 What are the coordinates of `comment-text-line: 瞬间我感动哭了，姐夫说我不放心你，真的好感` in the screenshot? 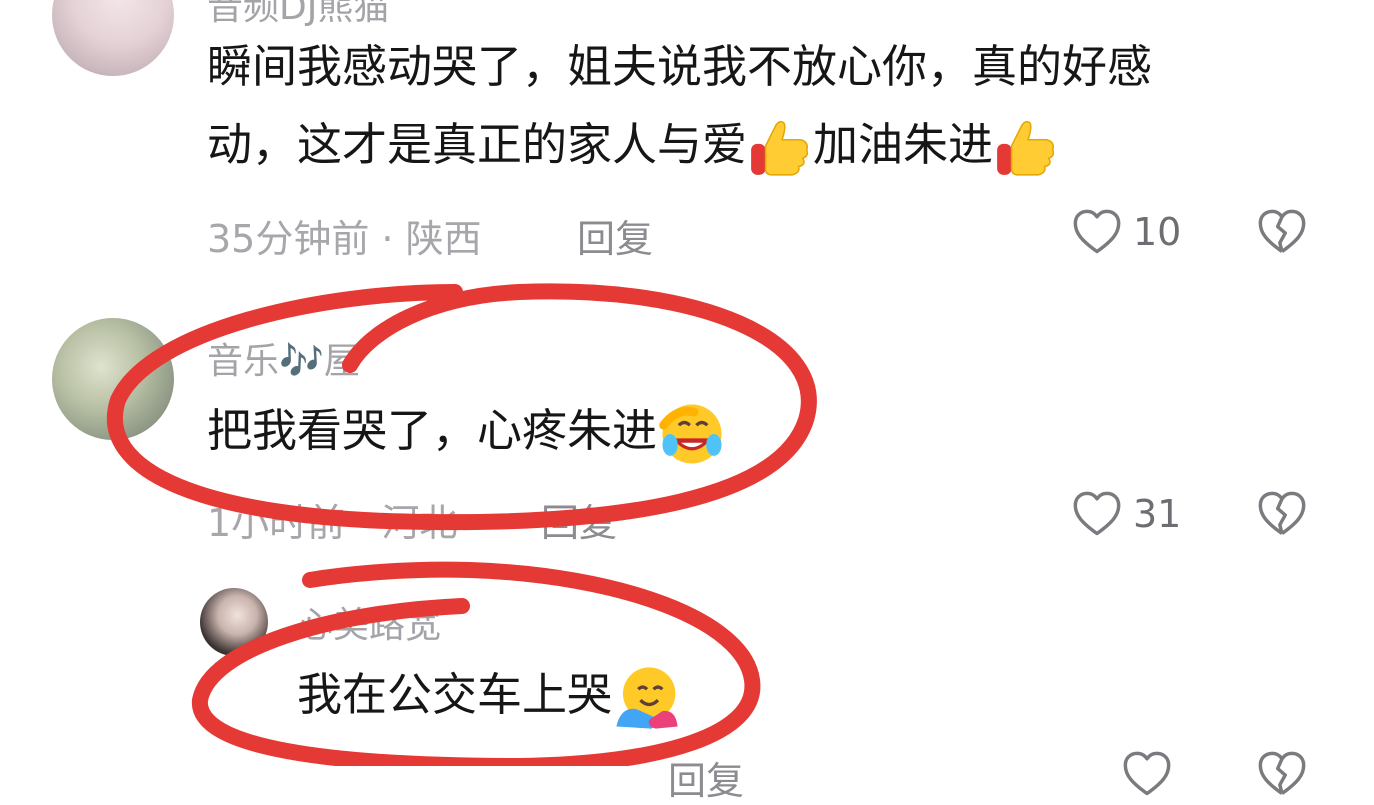 It's located at (680, 66).